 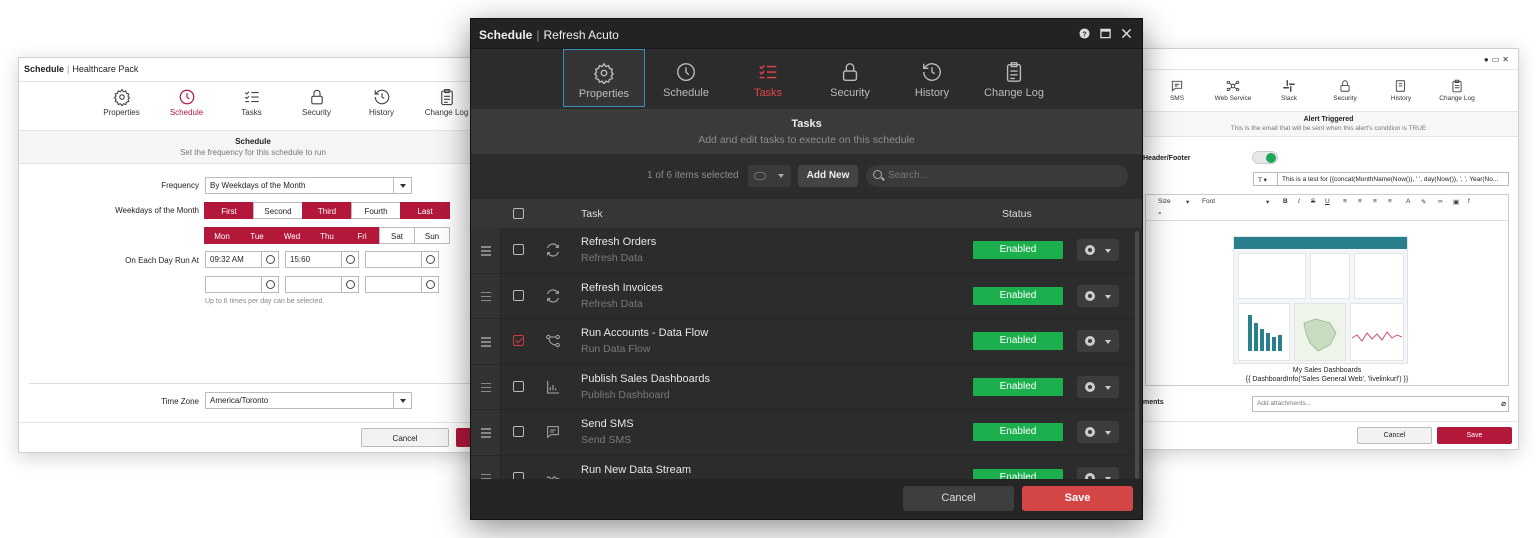 I want to click on justify-icon: ≡, so click(x=1390, y=201).